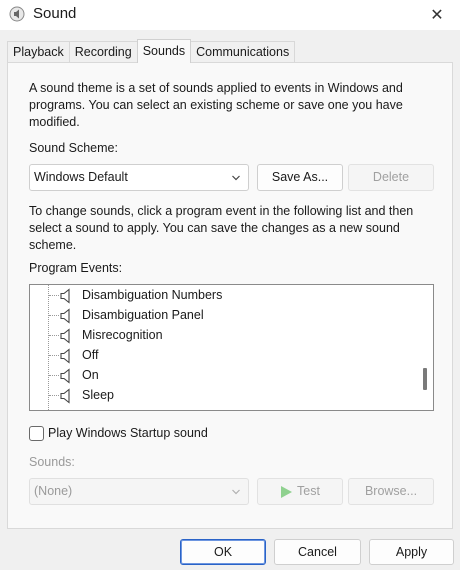 Image resolution: width=460 pixels, height=570 pixels. I want to click on close-button: ✕, so click(437, 15).